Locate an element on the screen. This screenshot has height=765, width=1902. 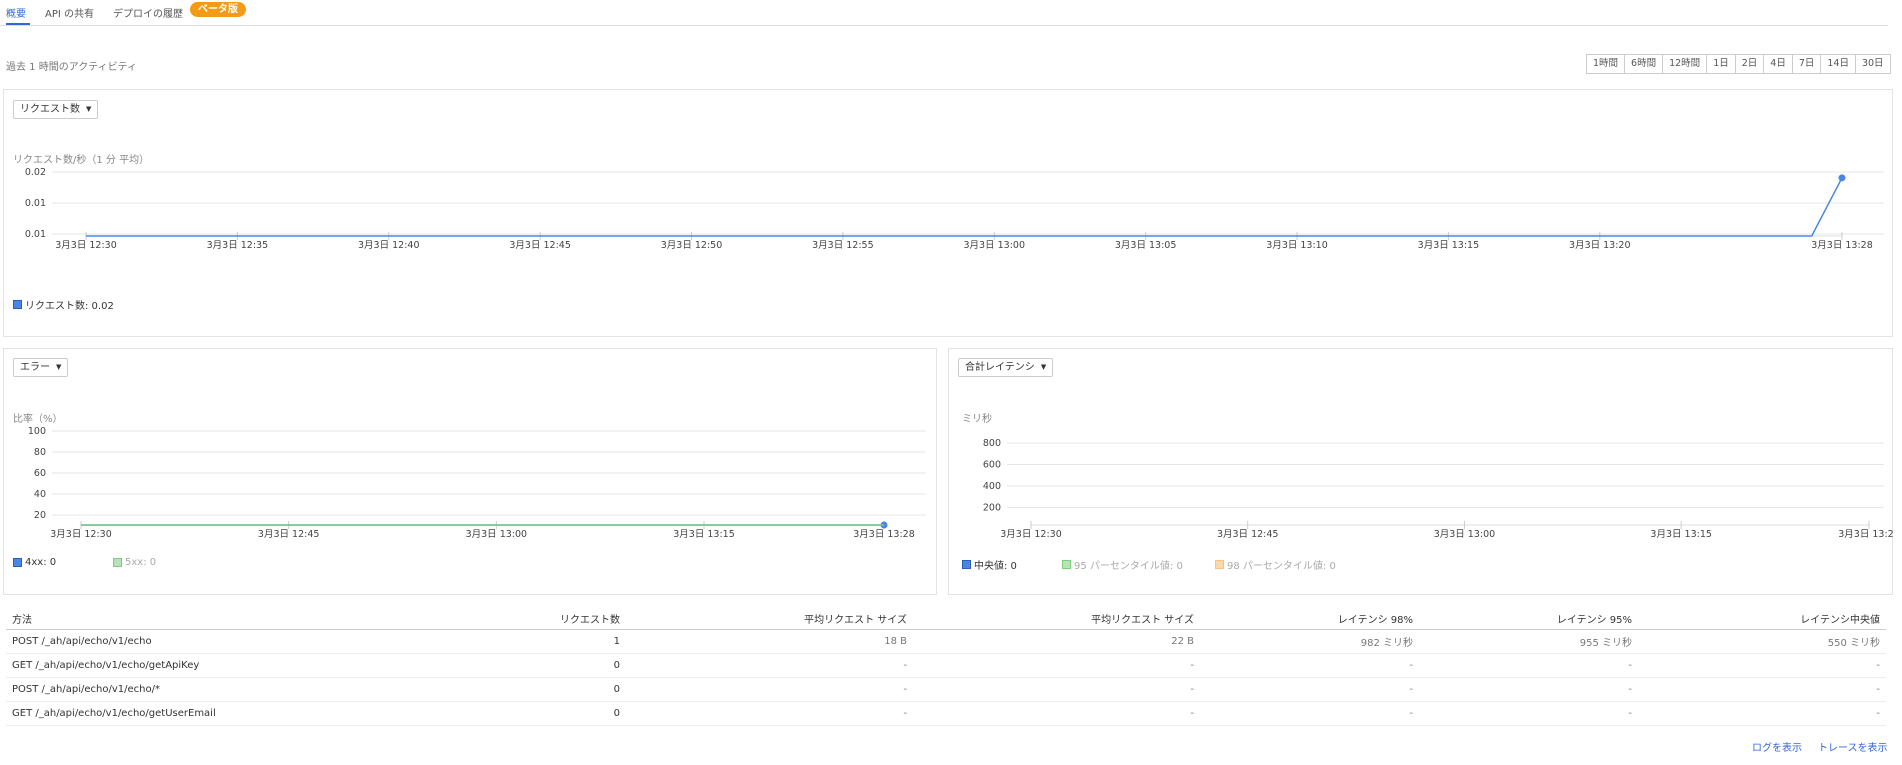
table-cell: 18 B is located at coordinates (769, 641).